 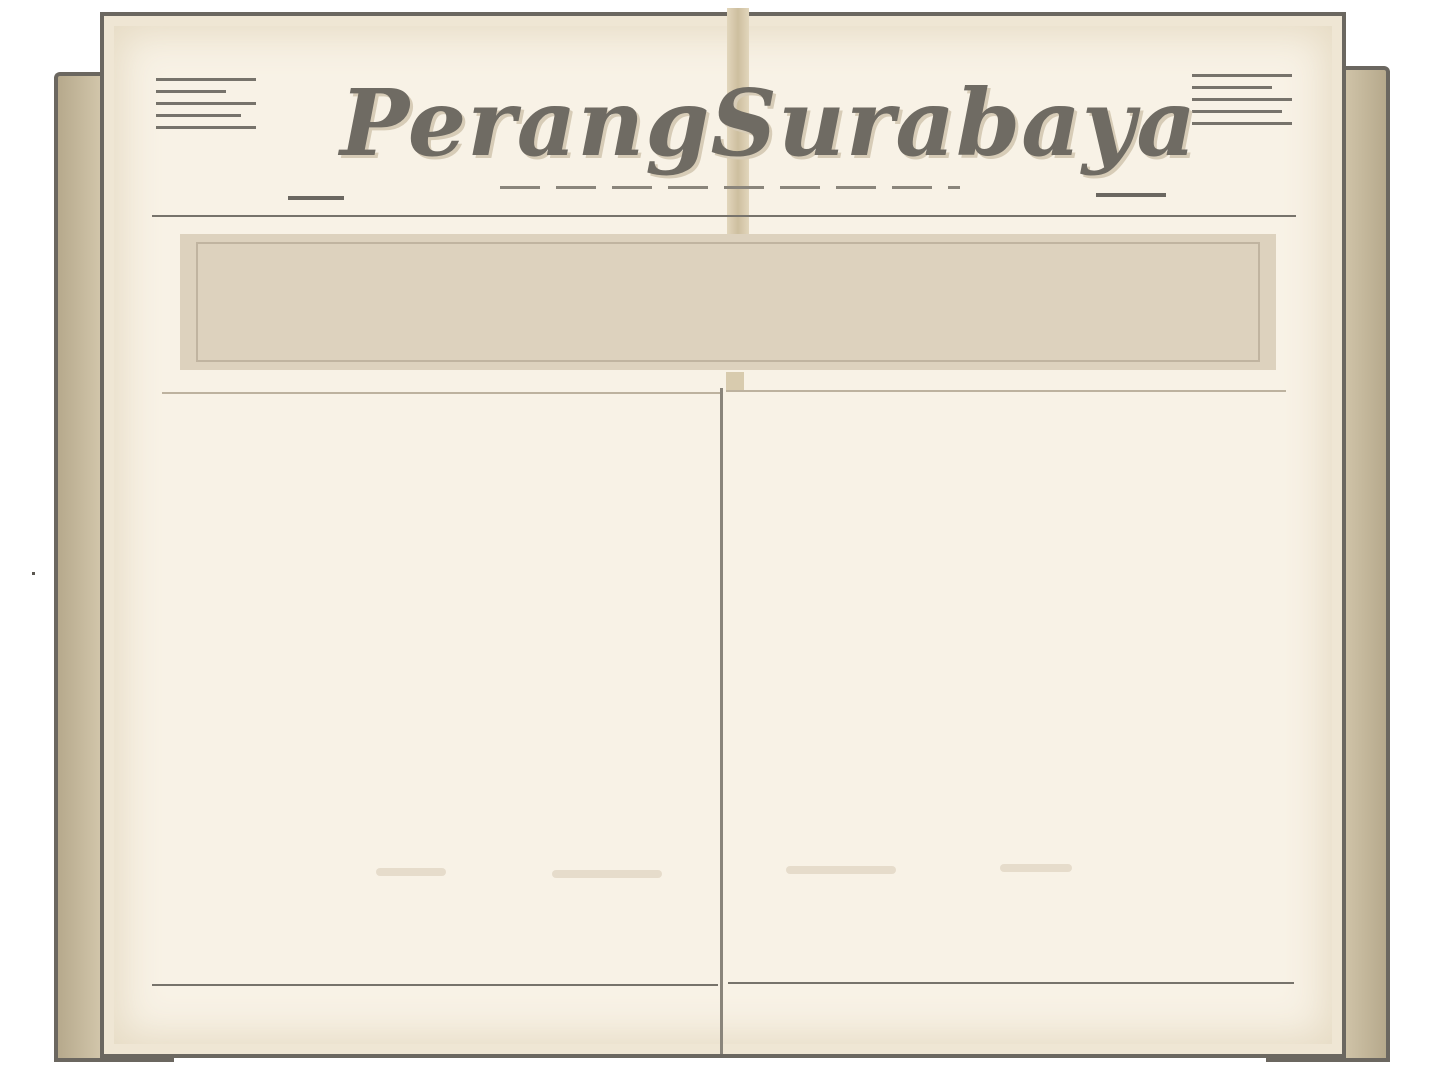 I want to click on column-divider, so click(x=721, y=721).